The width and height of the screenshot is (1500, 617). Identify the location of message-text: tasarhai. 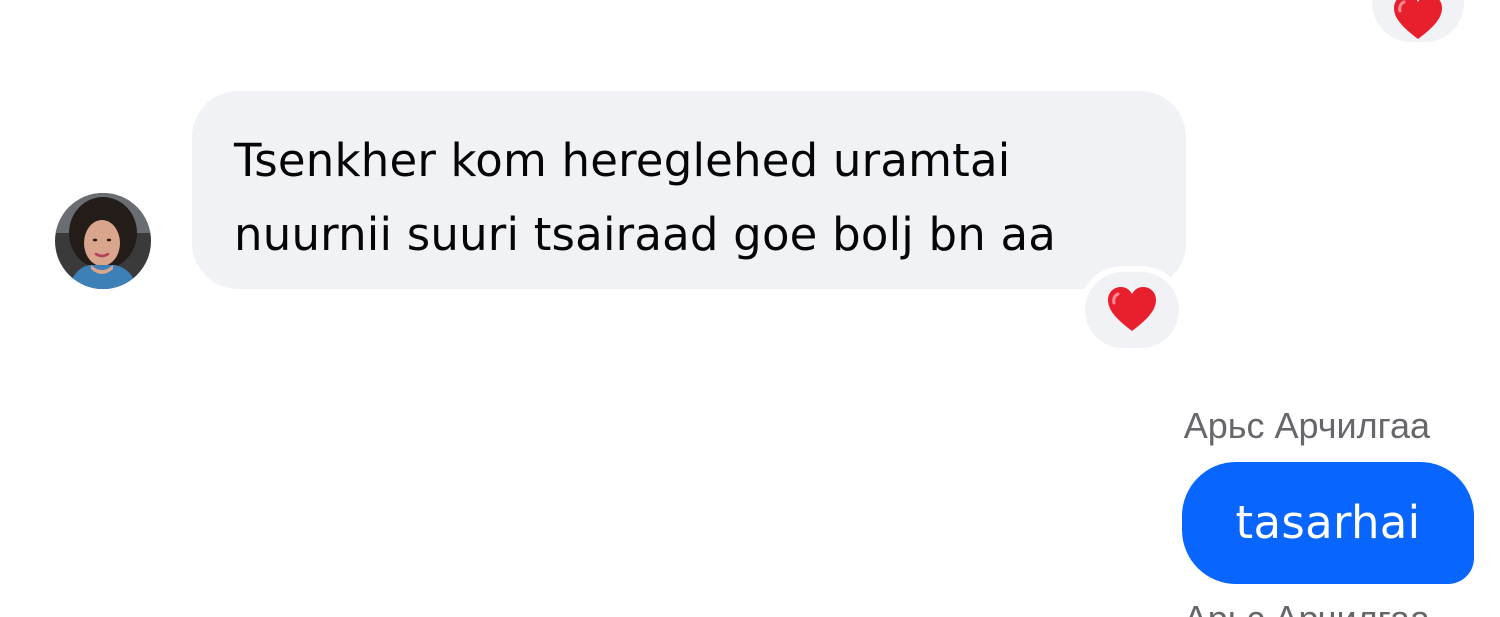
(1328, 522).